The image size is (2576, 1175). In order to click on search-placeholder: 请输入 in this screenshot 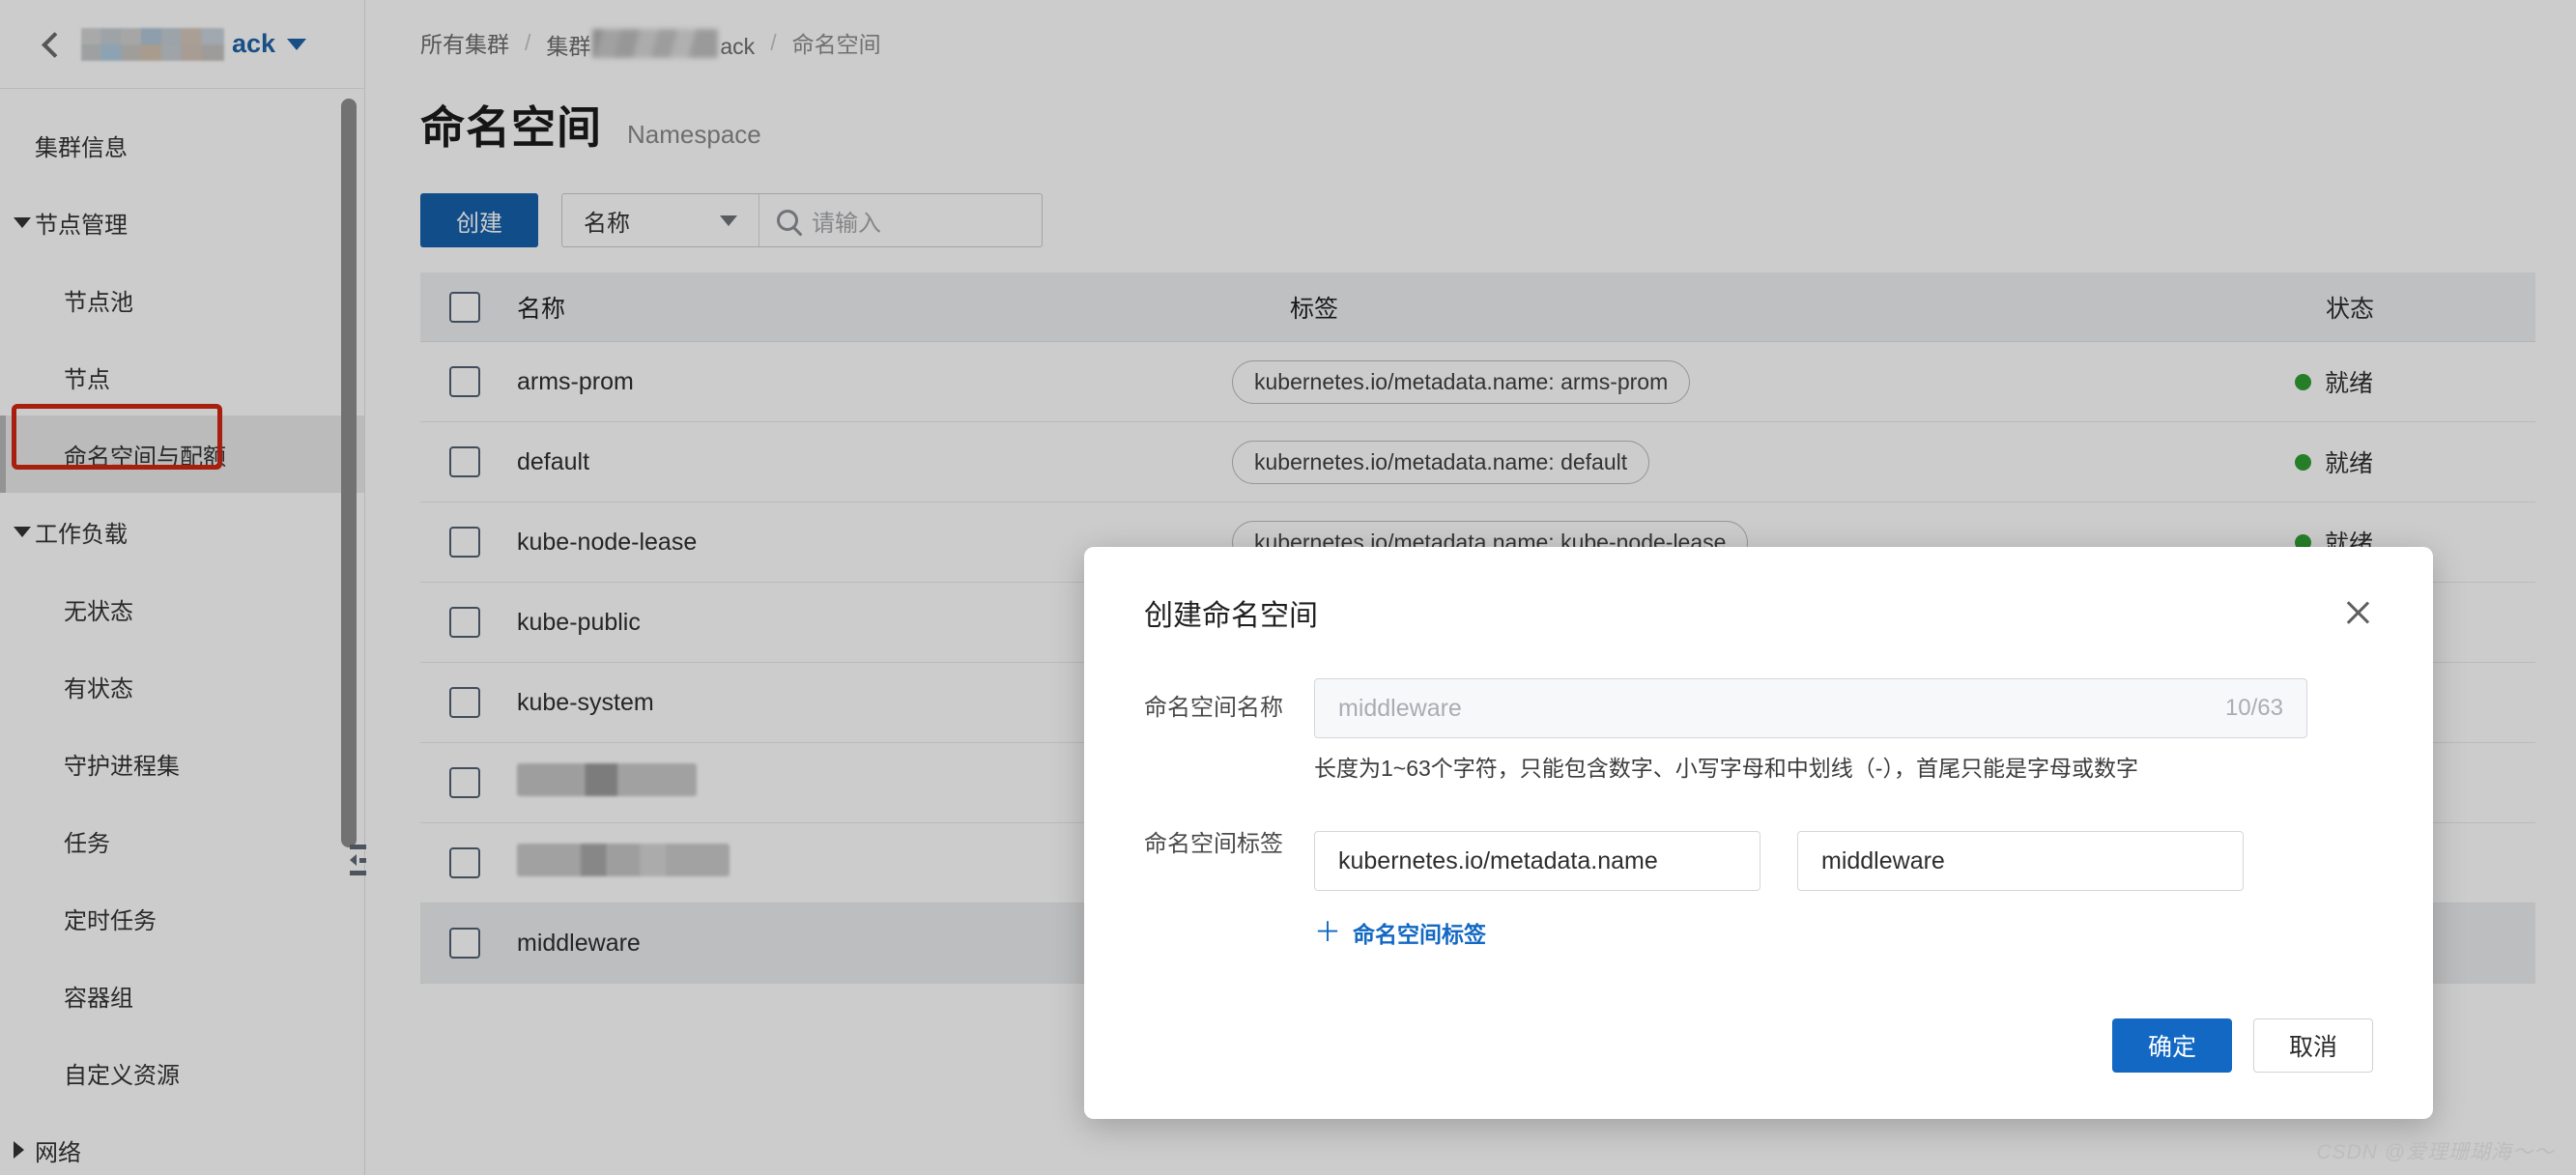, I will do `click(847, 224)`.